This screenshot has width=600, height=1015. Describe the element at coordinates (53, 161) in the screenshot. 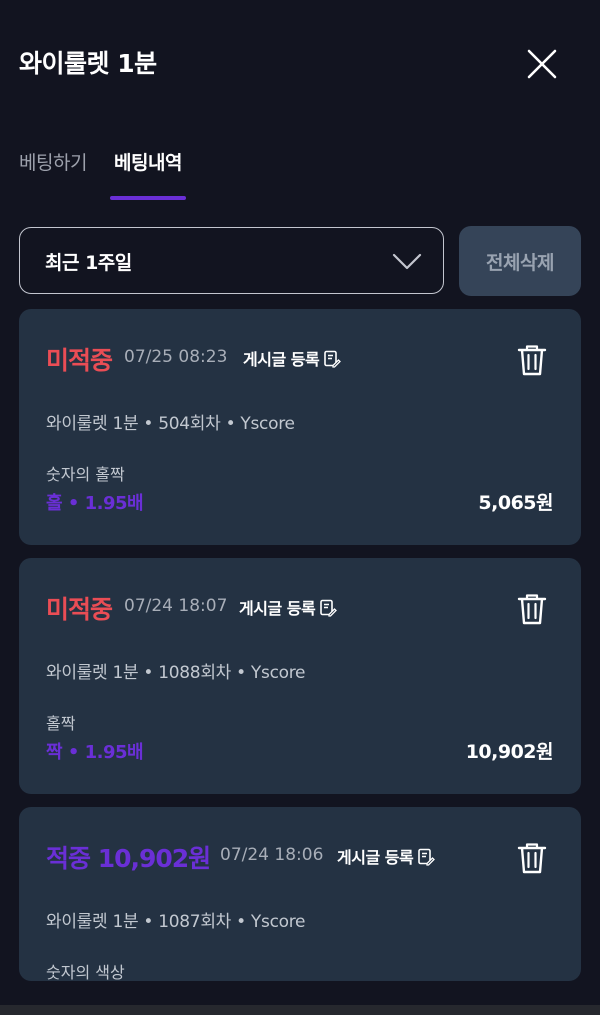

I see `tab-betting: 베팅하기` at that location.